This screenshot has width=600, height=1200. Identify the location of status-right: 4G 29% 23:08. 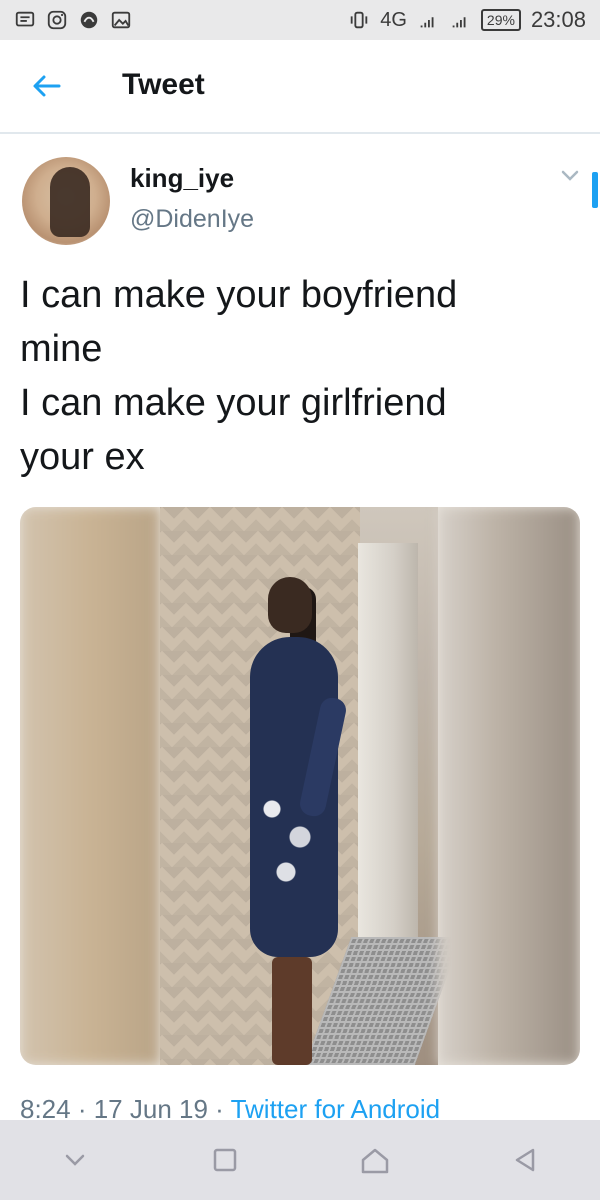
(467, 20).